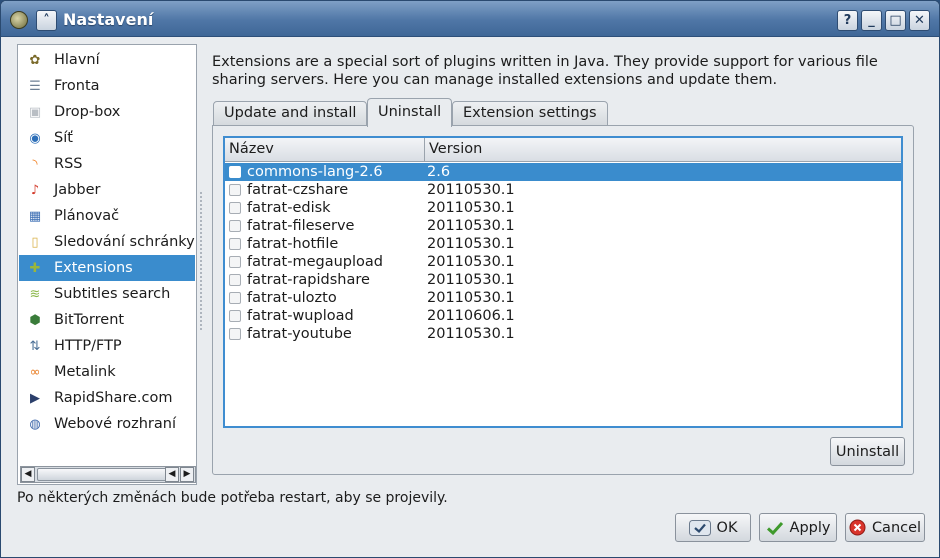 This screenshot has height=558, width=940. Describe the element at coordinates (77, 60) in the screenshot. I see `sidebar-item-label: Hlavní` at that location.